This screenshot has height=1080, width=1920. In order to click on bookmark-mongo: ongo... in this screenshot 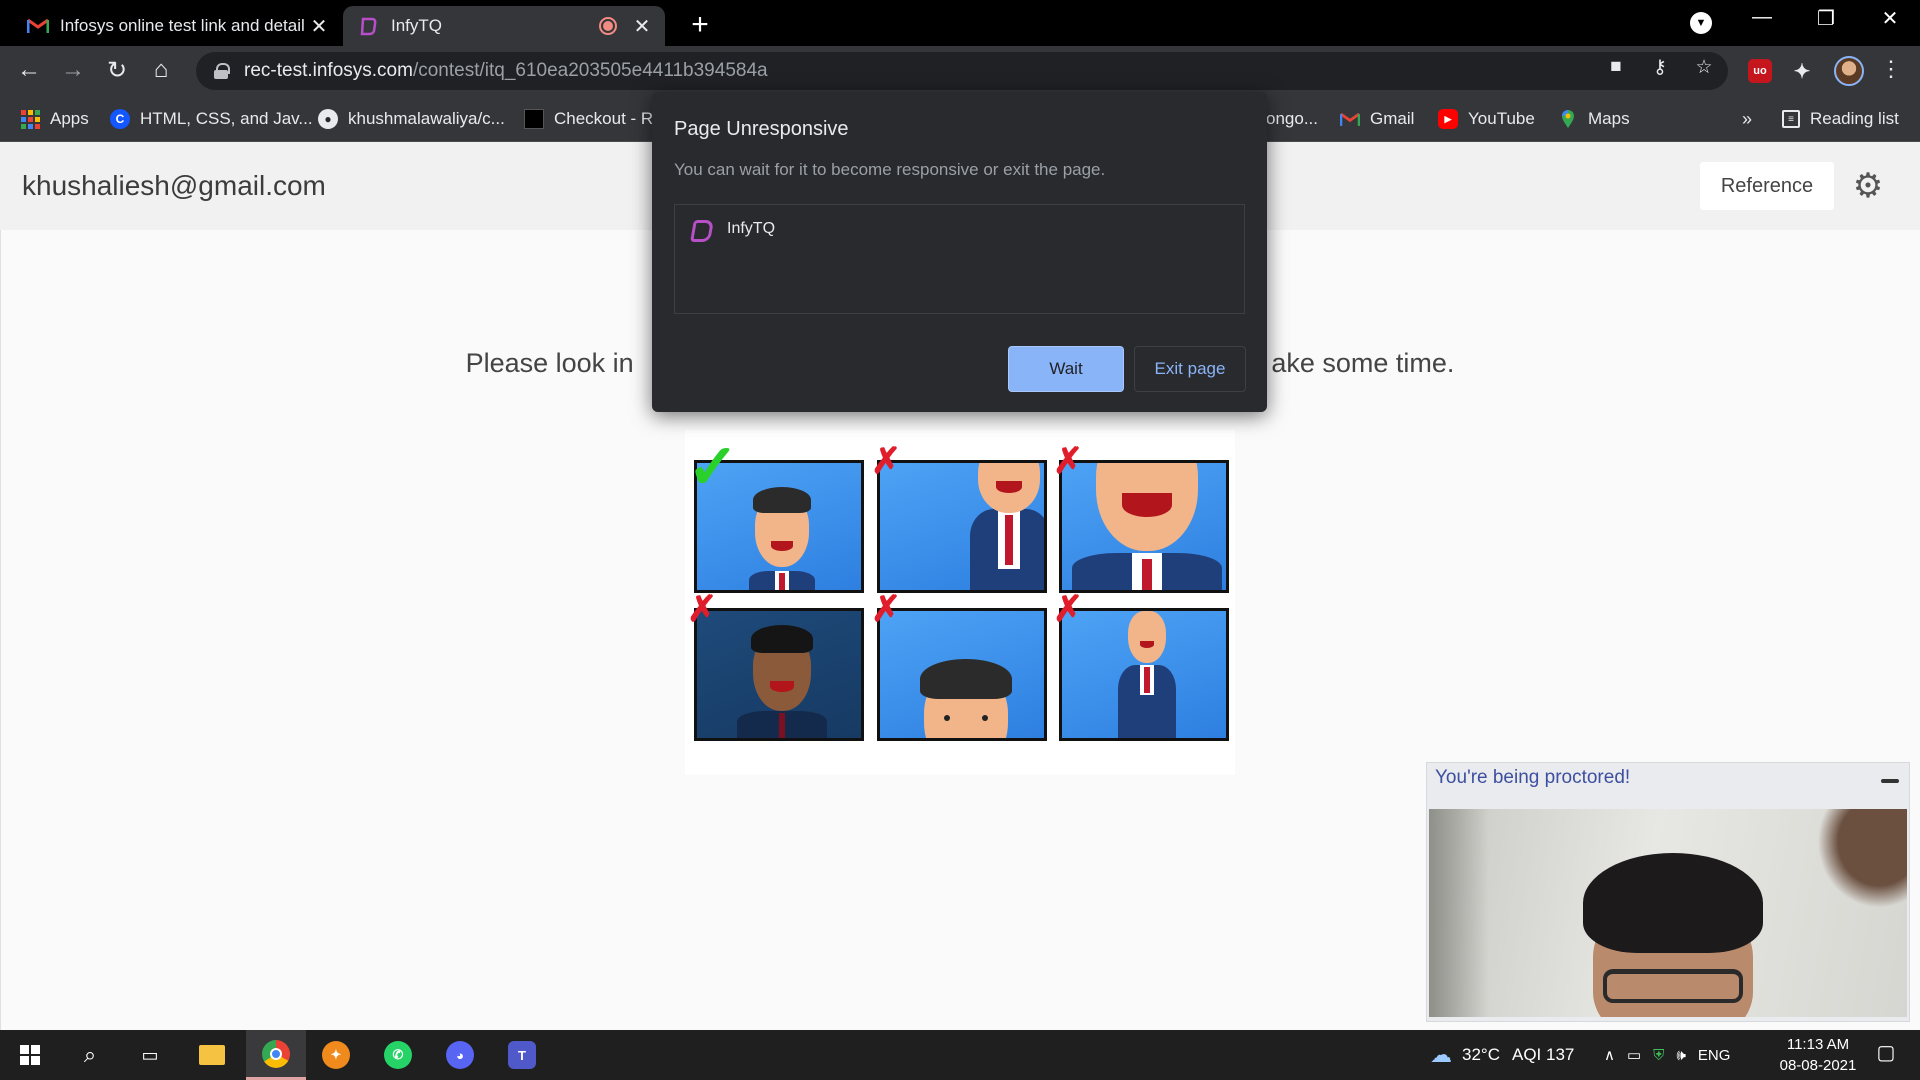, I will do `click(1292, 119)`.